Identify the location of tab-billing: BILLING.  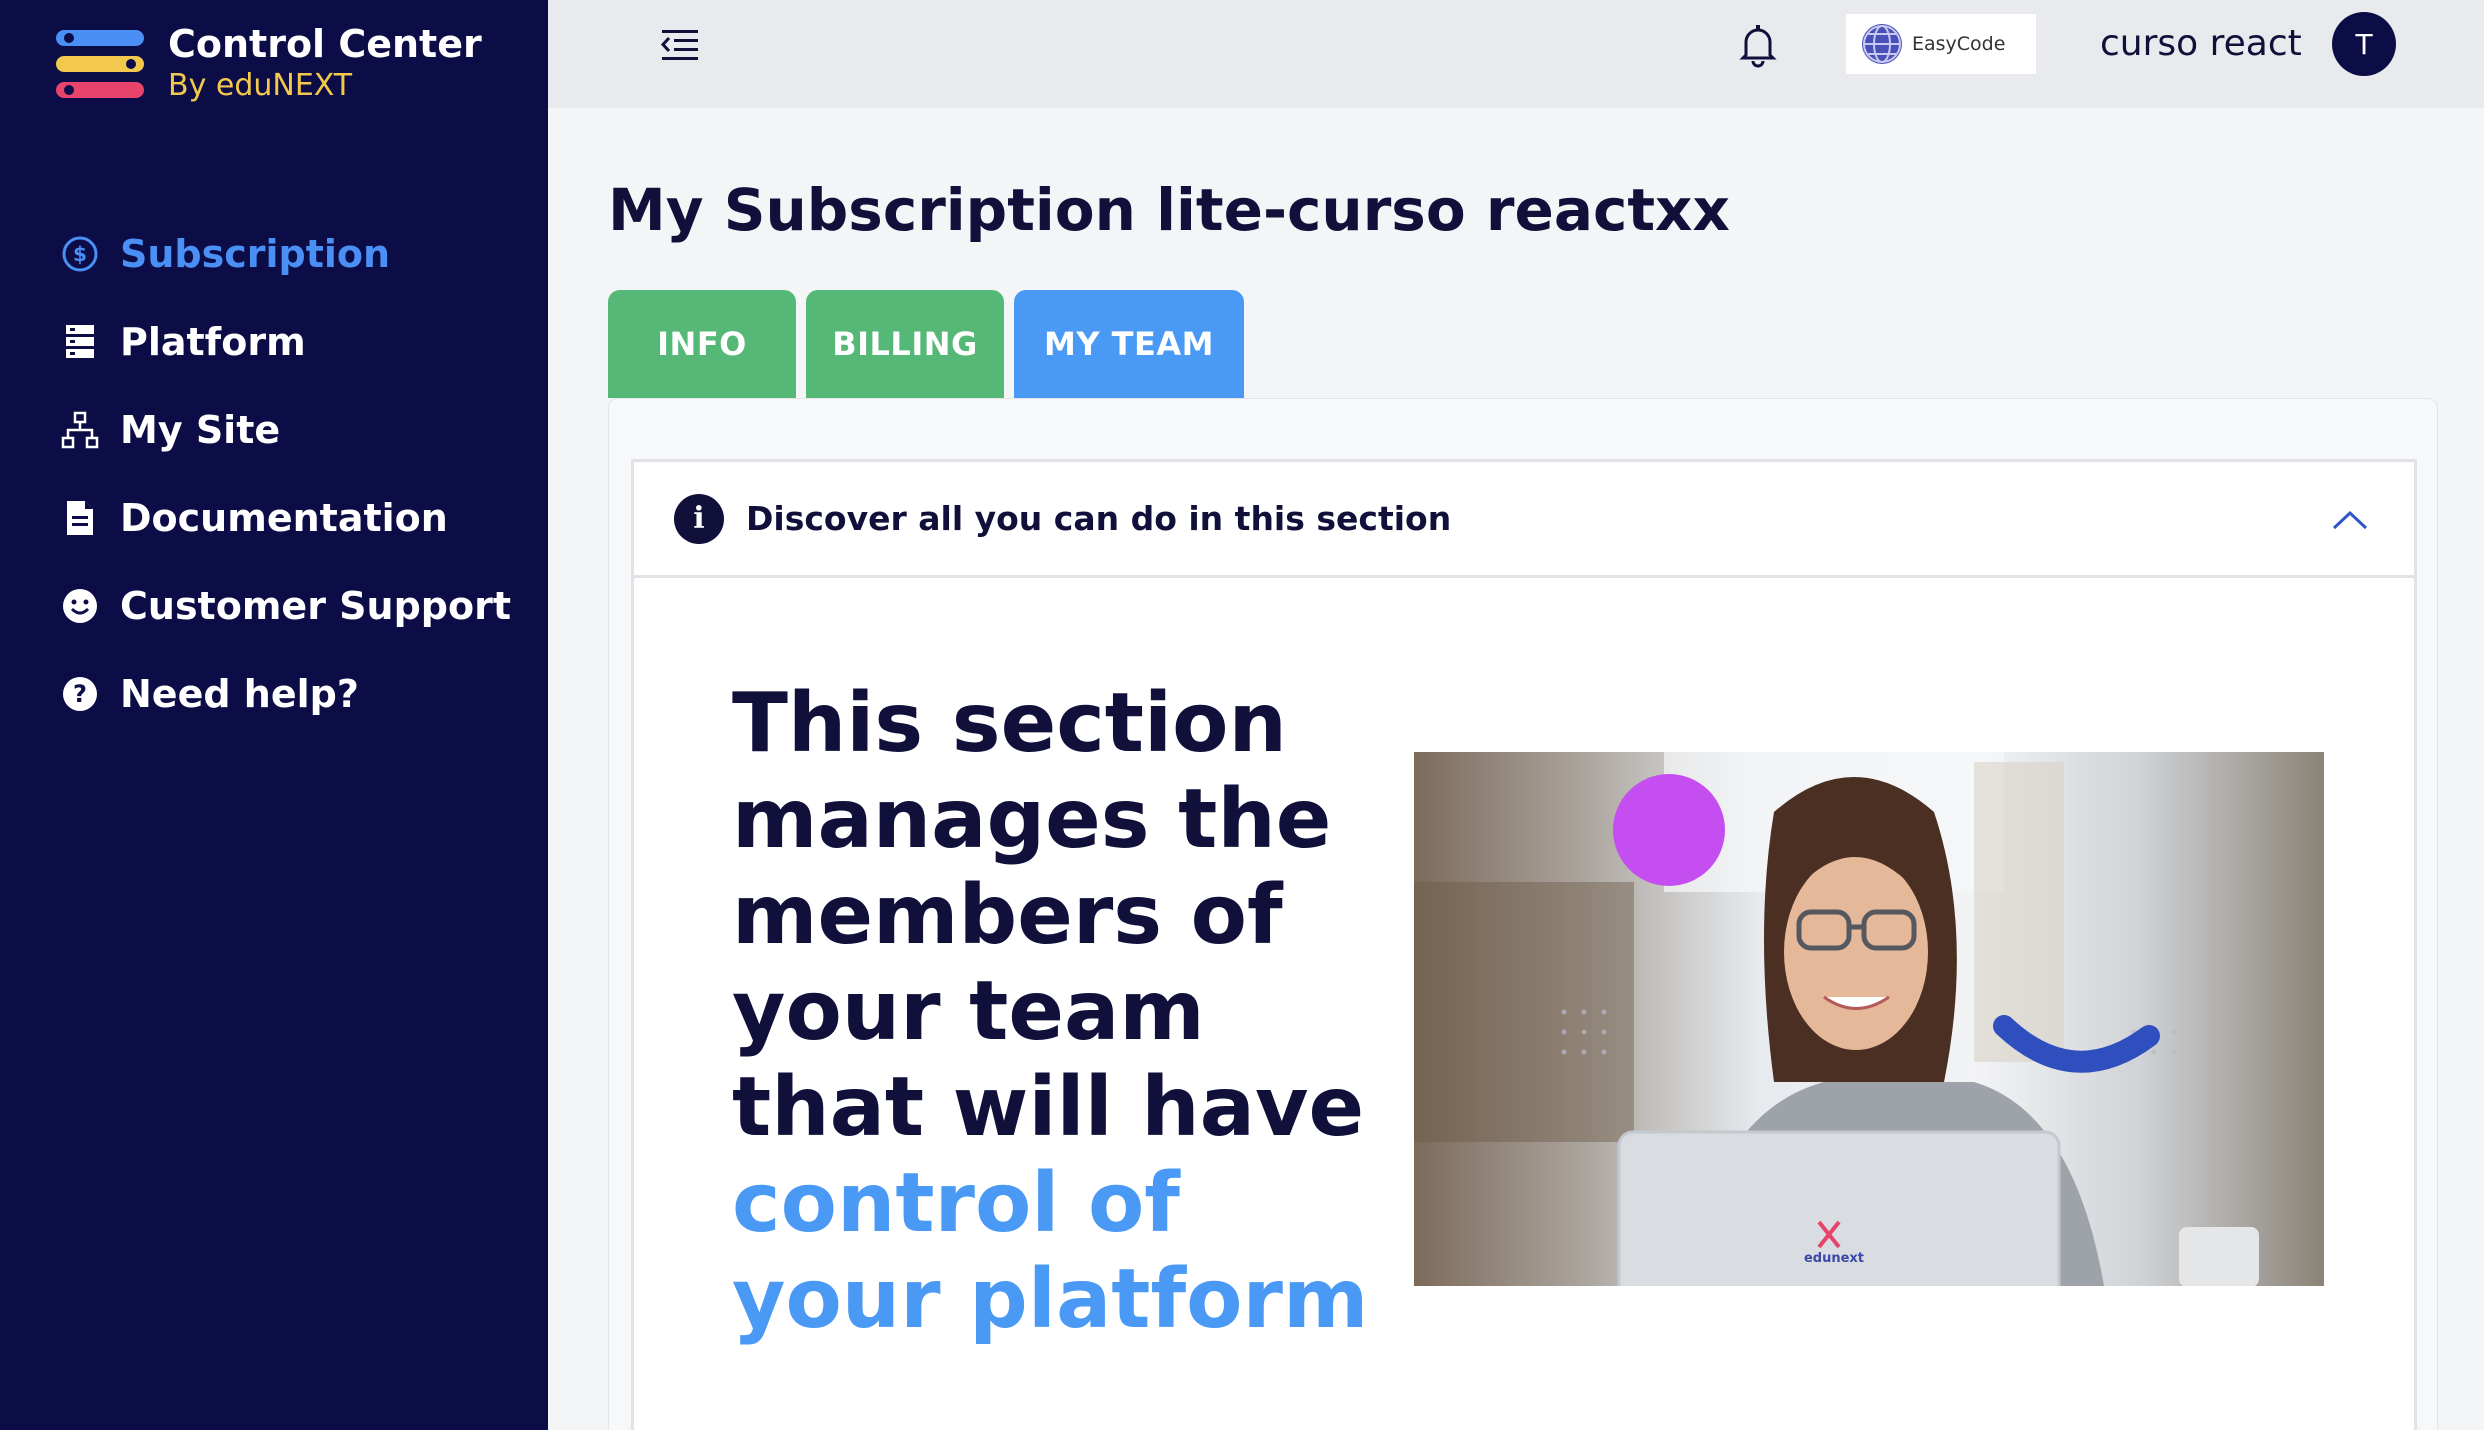
(905, 344).